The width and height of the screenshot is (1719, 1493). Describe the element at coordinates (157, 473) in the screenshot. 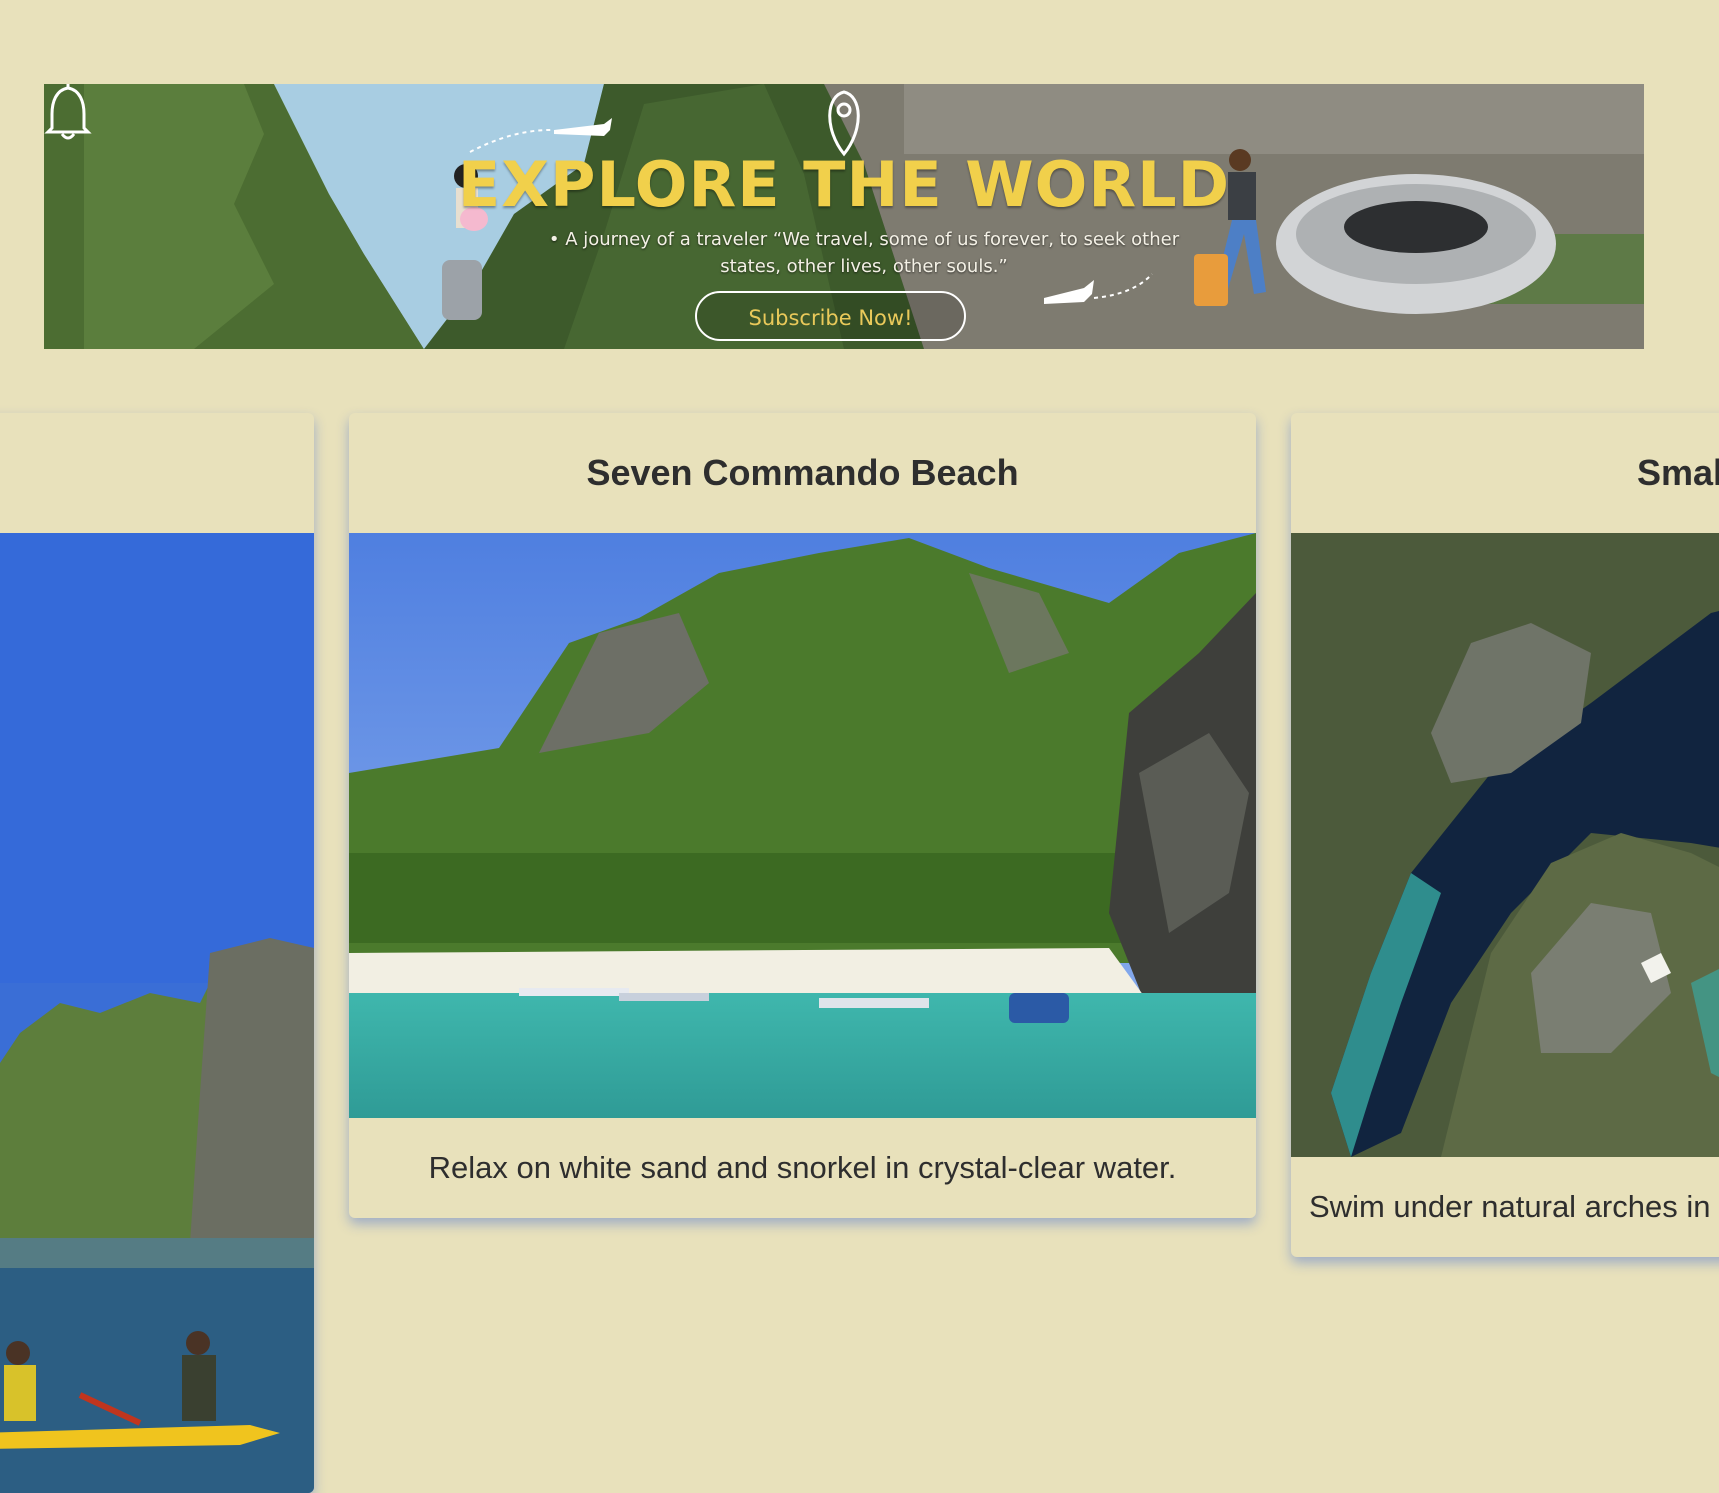

I see `card-title` at that location.